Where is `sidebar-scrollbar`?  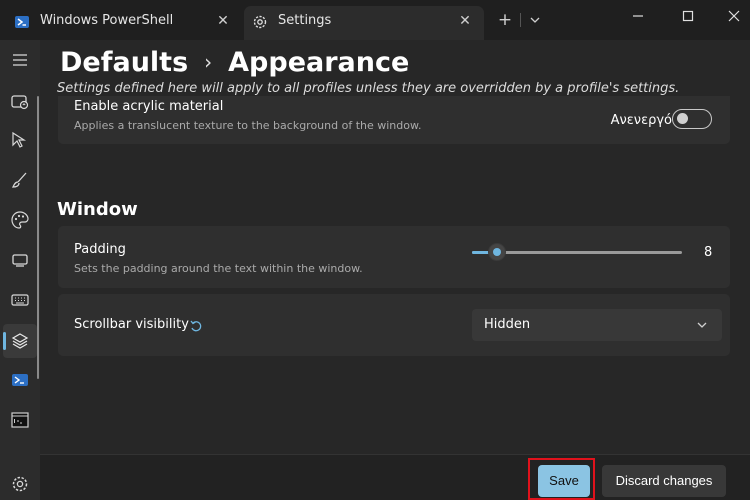 sidebar-scrollbar is located at coordinates (38, 237).